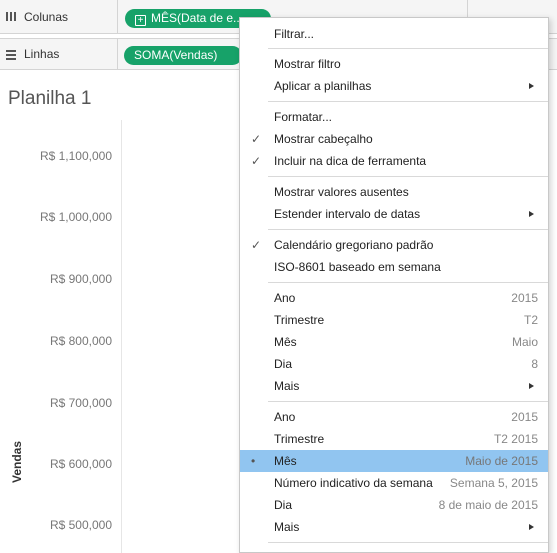 This screenshot has height=553, width=557. What do you see at coordinates (75, 156) in the screenshot?
I see `axis-tick: R$ 1,100,000` at bounding box center [75, 156].